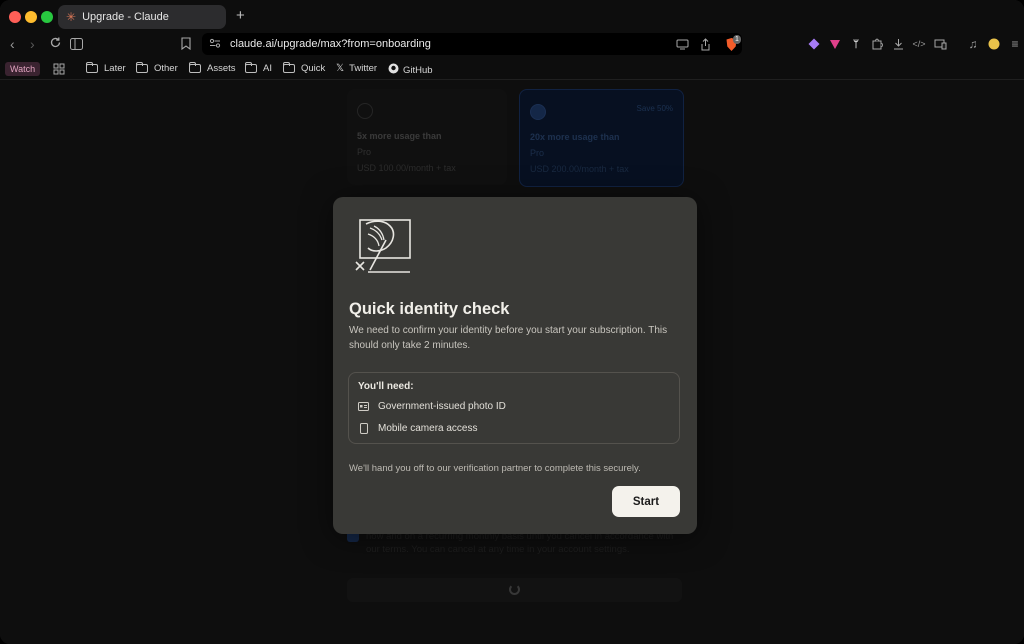 Image resolution: width=1024 pixels, height=644 pixels. I want to click on device-icon, so click(940, 44).